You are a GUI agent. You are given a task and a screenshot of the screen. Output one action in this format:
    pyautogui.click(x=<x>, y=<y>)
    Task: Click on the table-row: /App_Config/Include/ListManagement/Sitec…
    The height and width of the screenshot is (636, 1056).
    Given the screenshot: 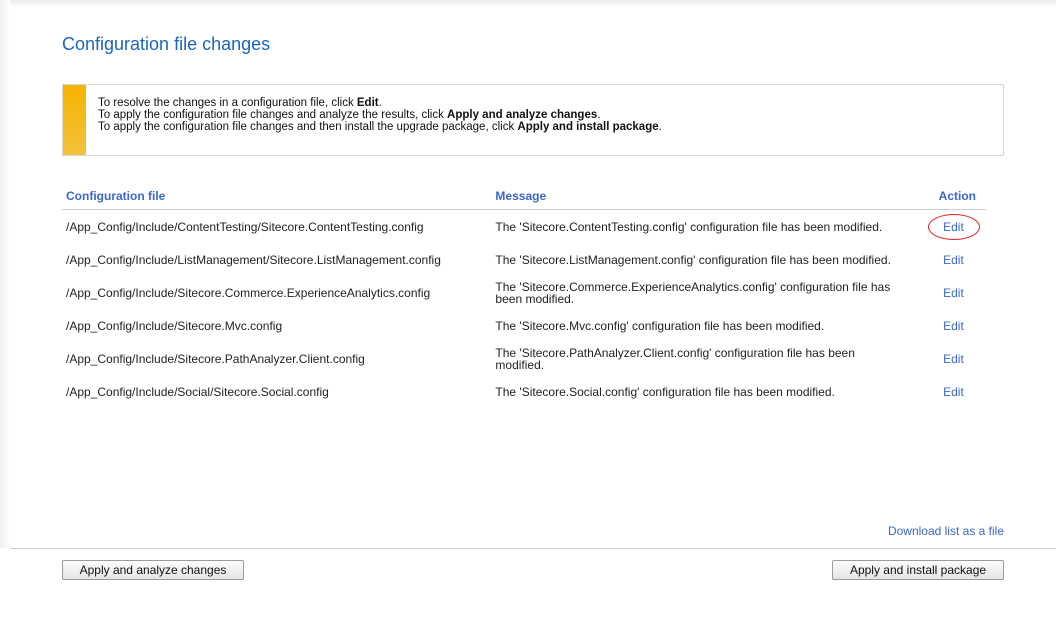 What is the action you would take?
    pyautogui.click(x=524, y=259)
    